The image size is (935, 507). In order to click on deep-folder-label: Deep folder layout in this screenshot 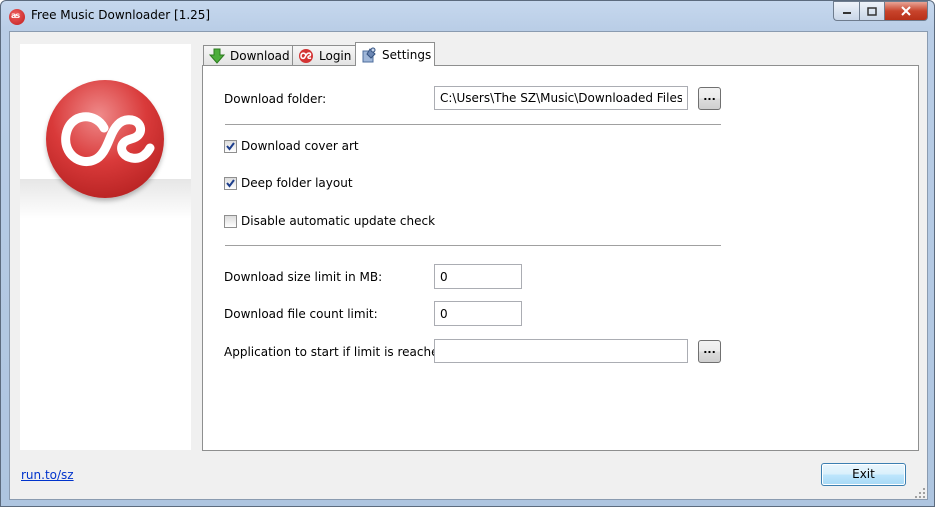, I will do `click(297, 183)`.